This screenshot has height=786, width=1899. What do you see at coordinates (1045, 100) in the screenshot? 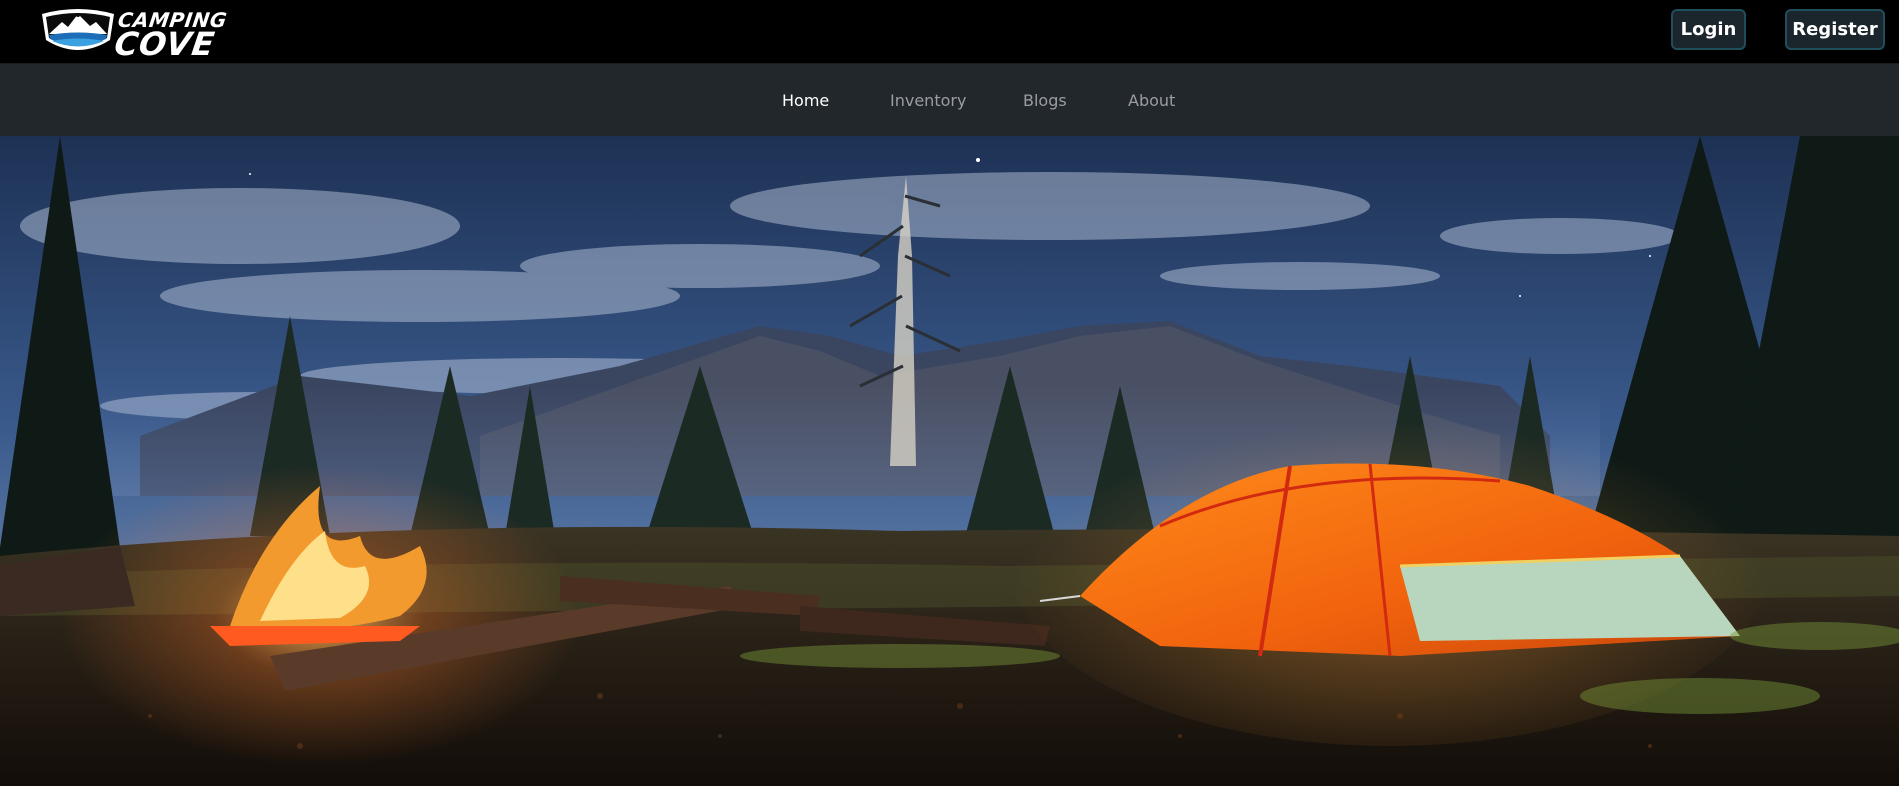
I see `nav-blogs: Blogs` at bounding box center [1045, 100].